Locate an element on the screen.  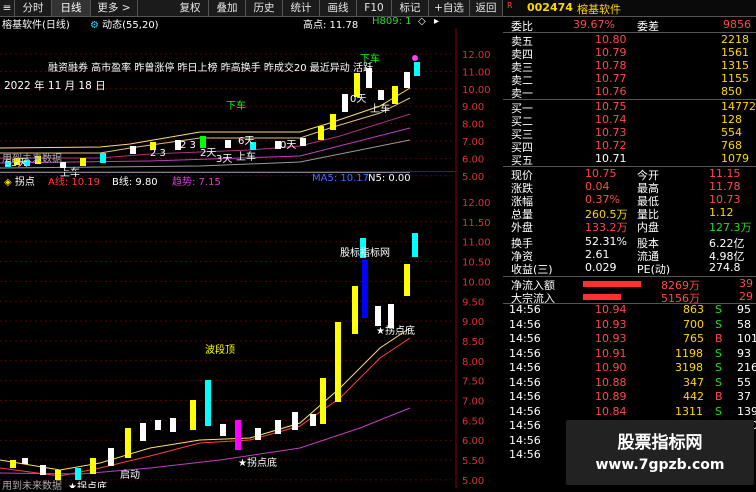
buy-volume: 14772 is located at coordinates (738, 106).